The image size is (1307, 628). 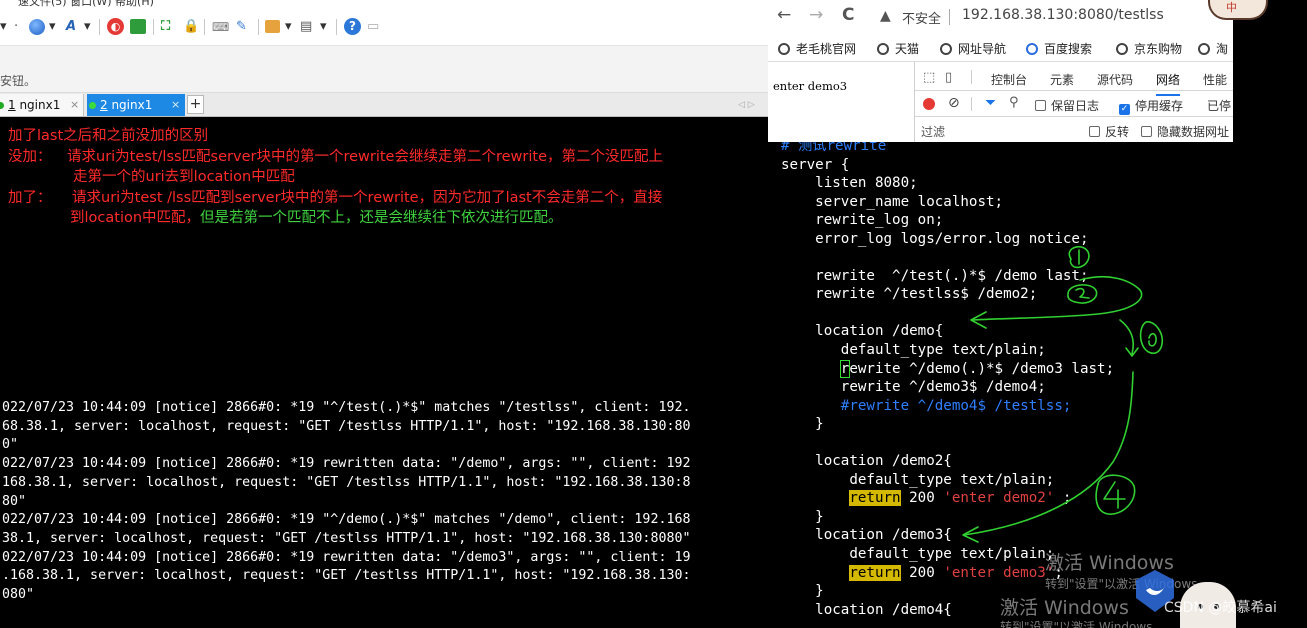 What do you see at coordinates (817, 48) in the screenshot?
I see `bookmark-item: 老毛桃官网` at bounding box center [817, 48].